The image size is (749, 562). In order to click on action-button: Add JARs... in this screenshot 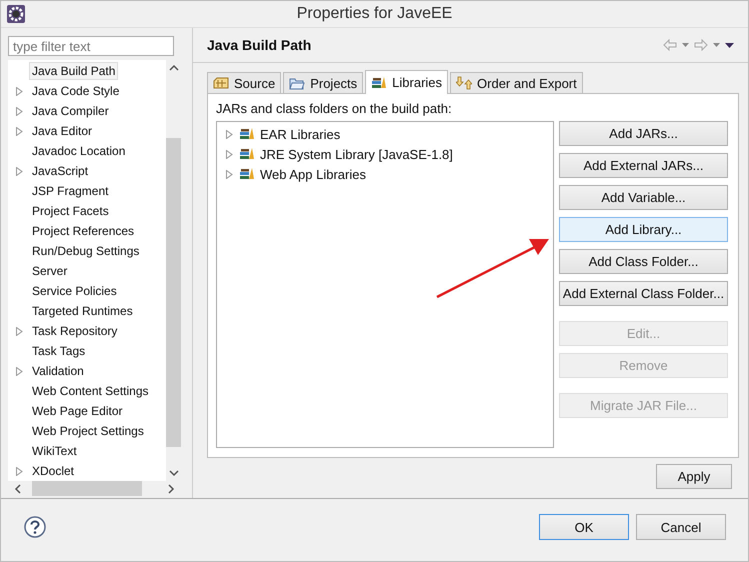, I will do `click(643, 133)`.